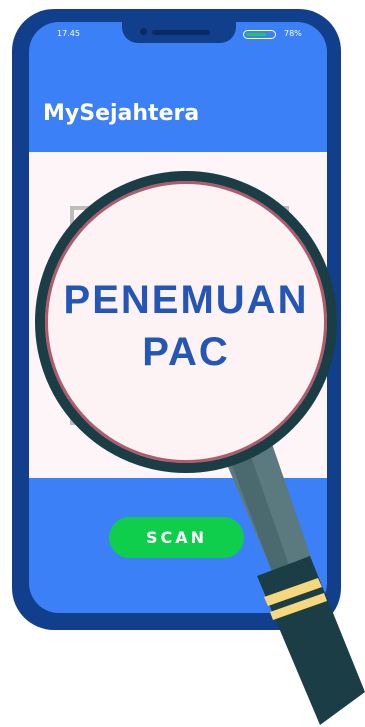 This screenshot has width=365, height=727. I want to click on scanner-heading: PENEMUAN PAC, so click(186, 326).